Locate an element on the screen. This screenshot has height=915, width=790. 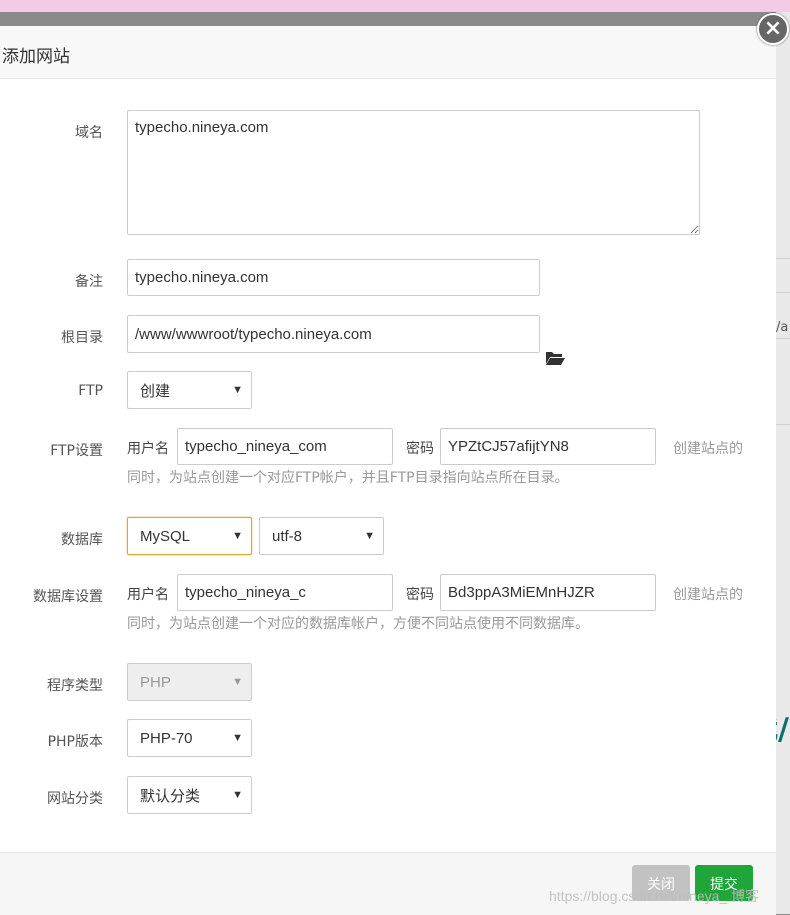
background-page-edge is located at coordinates (783, 463).